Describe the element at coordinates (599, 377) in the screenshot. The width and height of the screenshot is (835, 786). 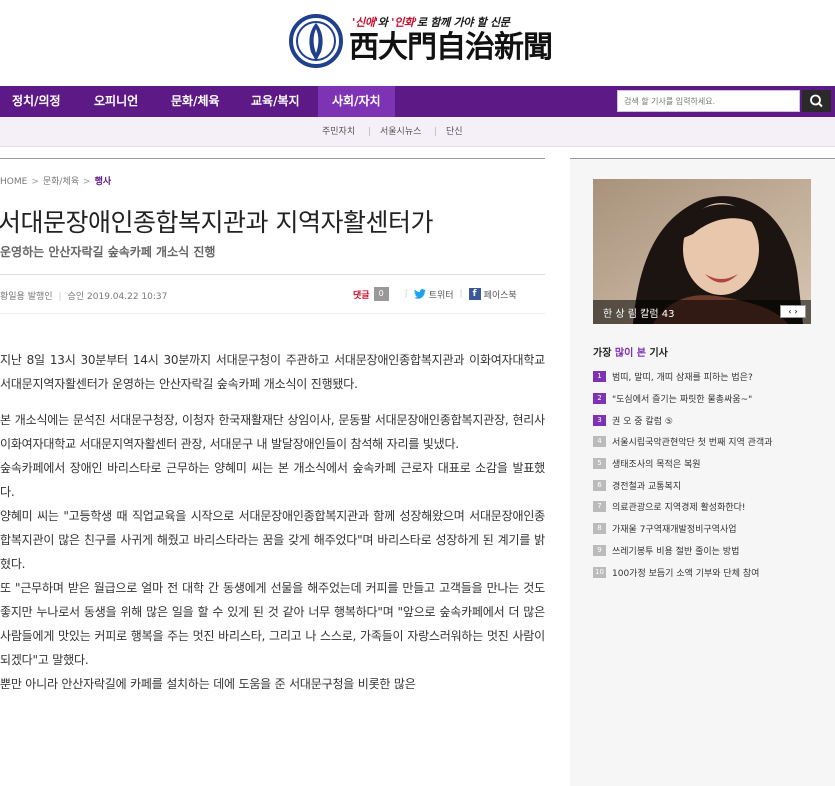
I see `rank-badge: 1` at that location.